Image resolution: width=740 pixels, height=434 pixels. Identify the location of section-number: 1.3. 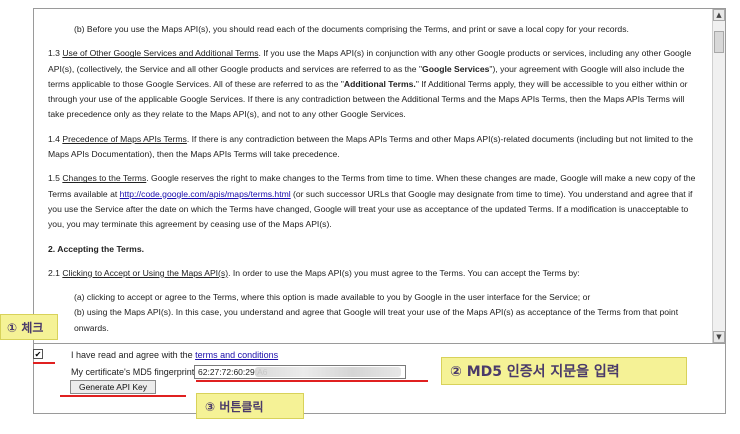
(55, 53).